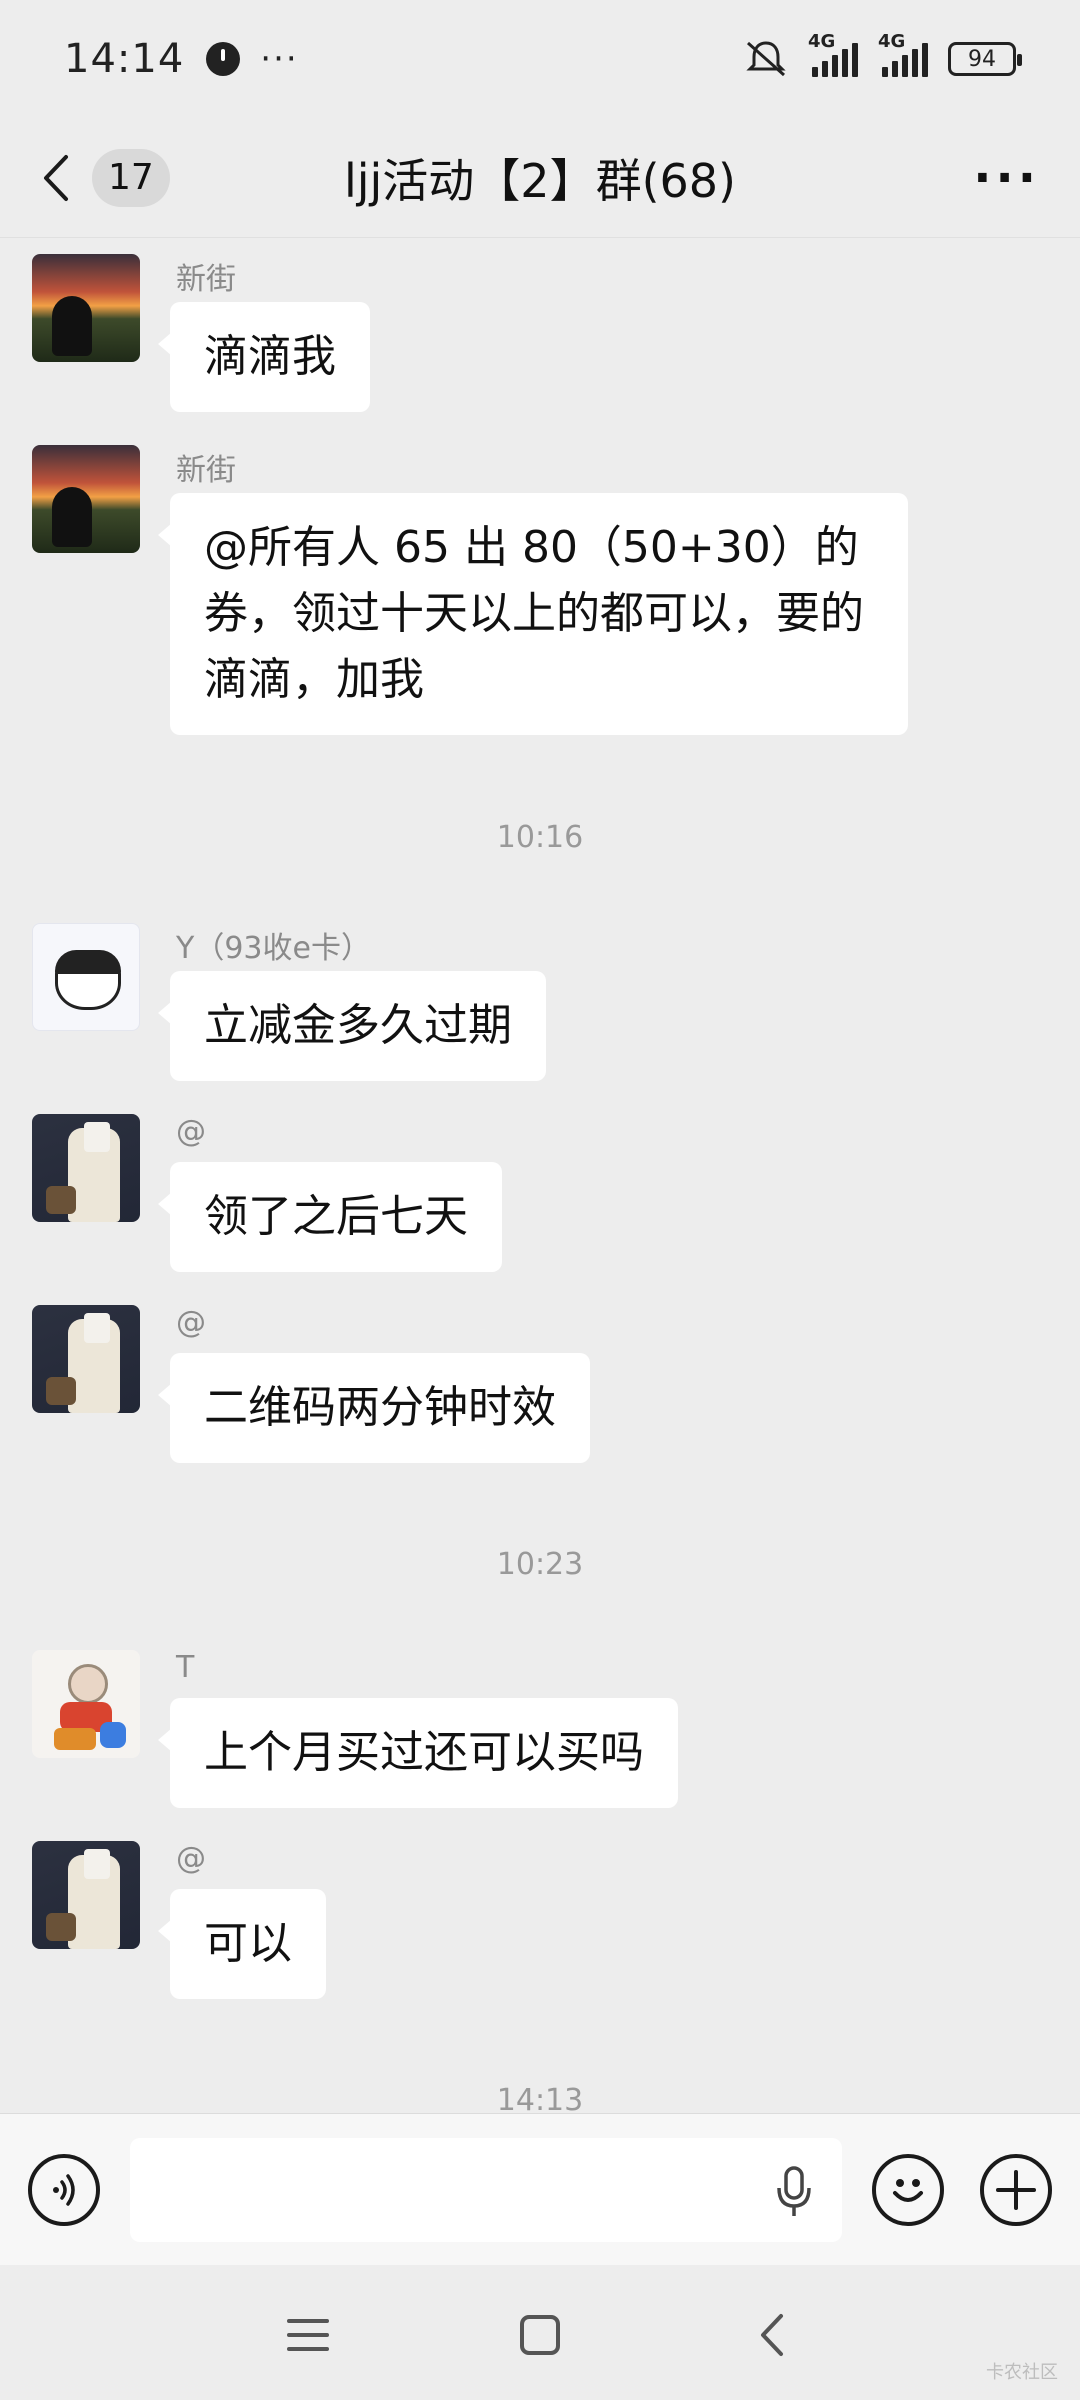 This screenshot has width=1080, height=2400. I want to click on status-time: 14:14, so click(124, 59).